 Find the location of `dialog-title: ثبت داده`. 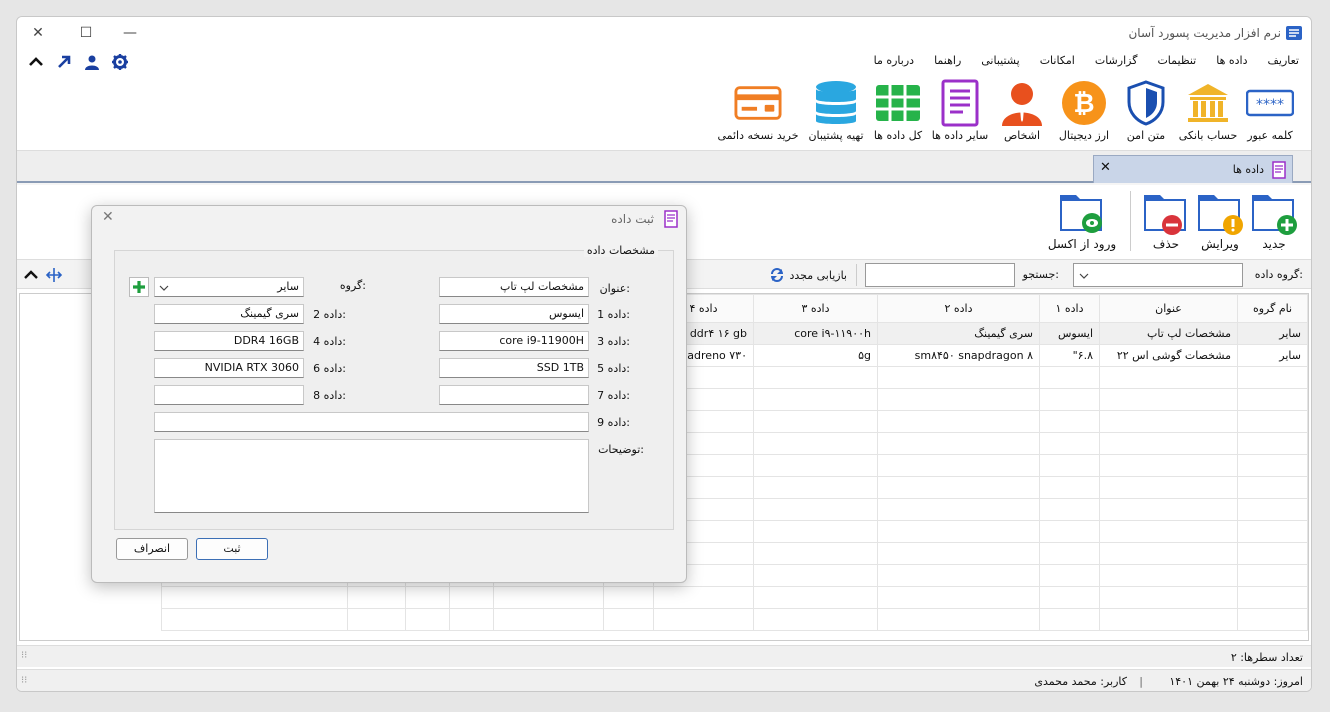

dialog-title: ثبت داده is located at coordinates (632, 219).